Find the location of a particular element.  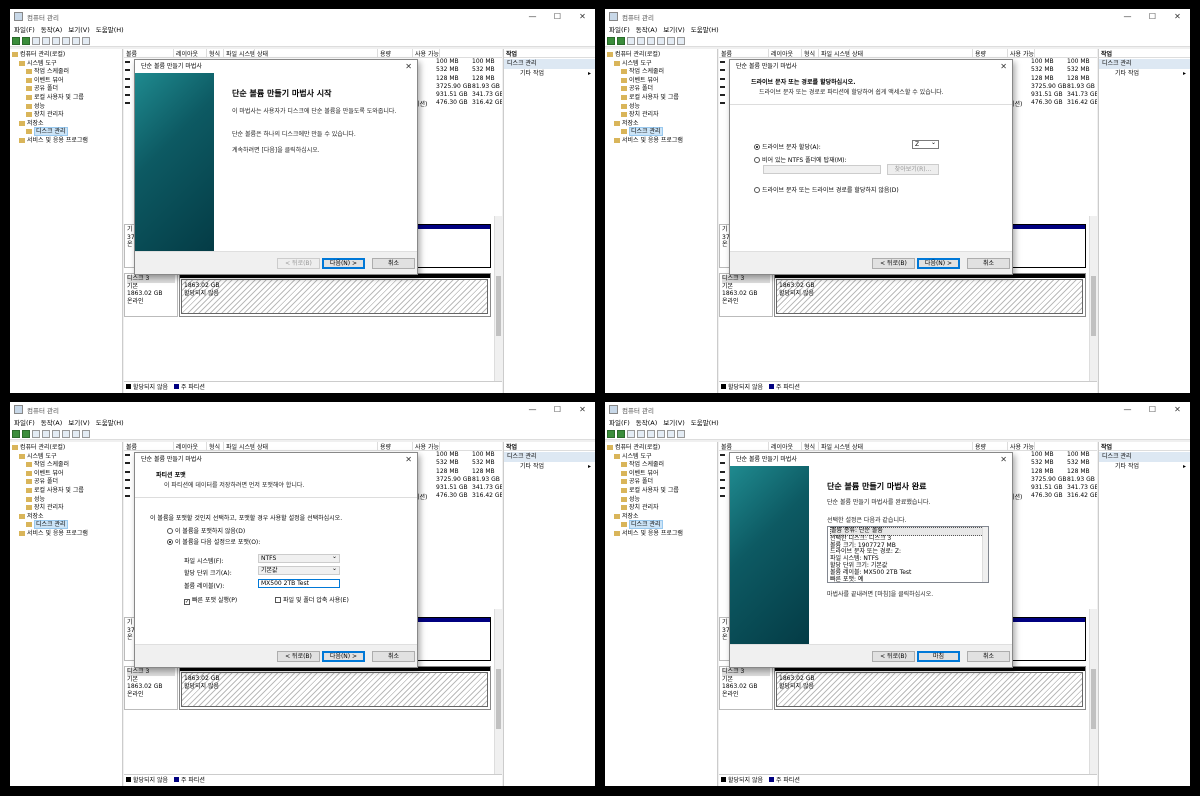

compression-checkbox: 파일 및 폴더 압축 사용(E) is located at coordinates (312, 599).